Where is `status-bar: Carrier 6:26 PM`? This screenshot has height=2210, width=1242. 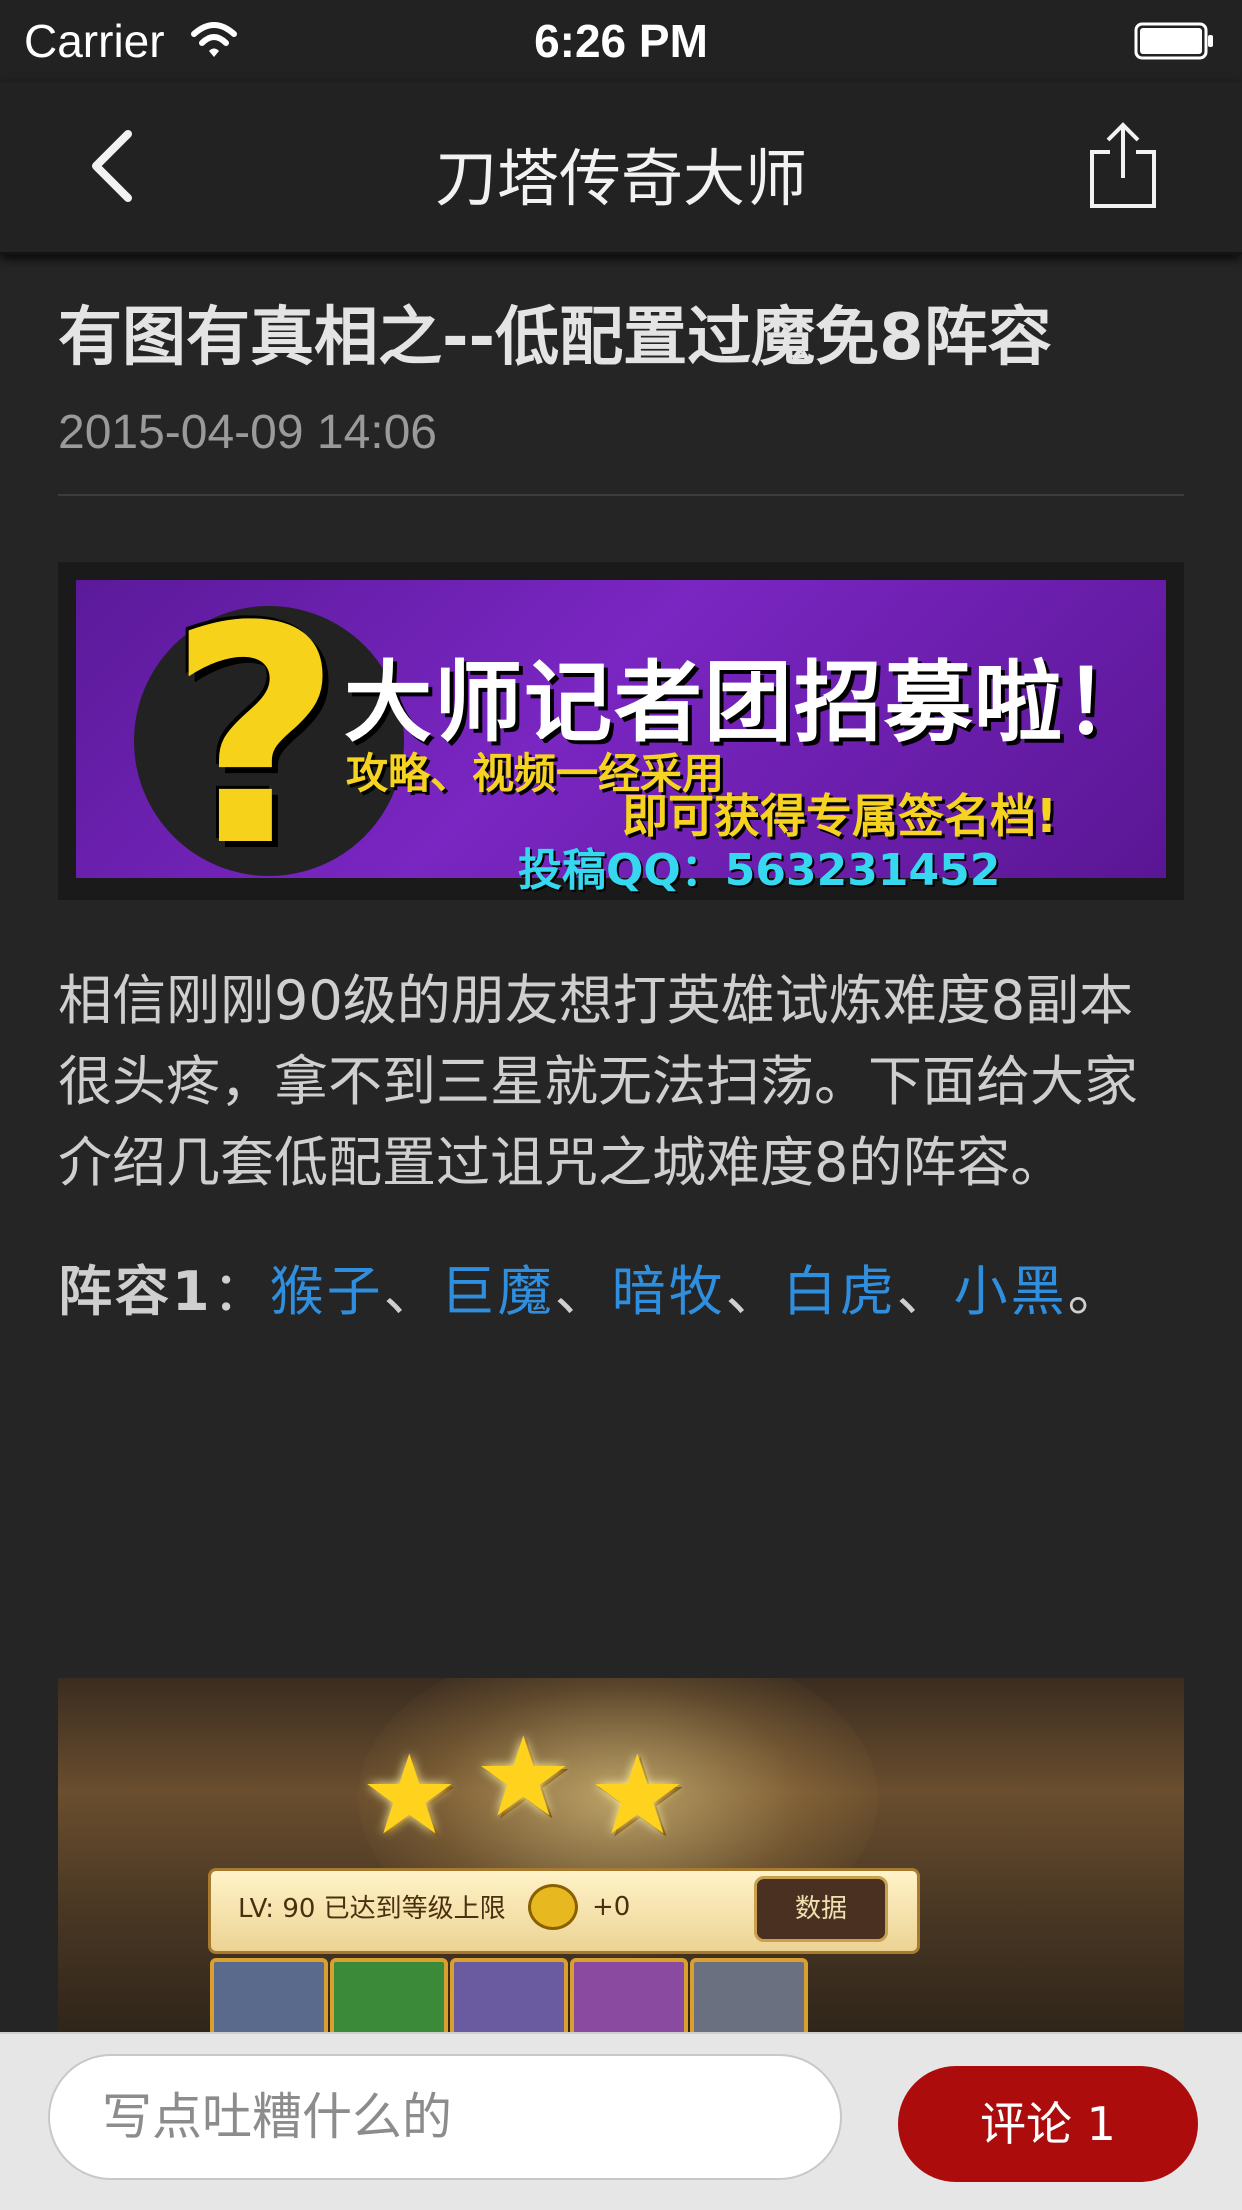 status-bar: Carrier 6:26 PM is located at coordinates (621, 41).